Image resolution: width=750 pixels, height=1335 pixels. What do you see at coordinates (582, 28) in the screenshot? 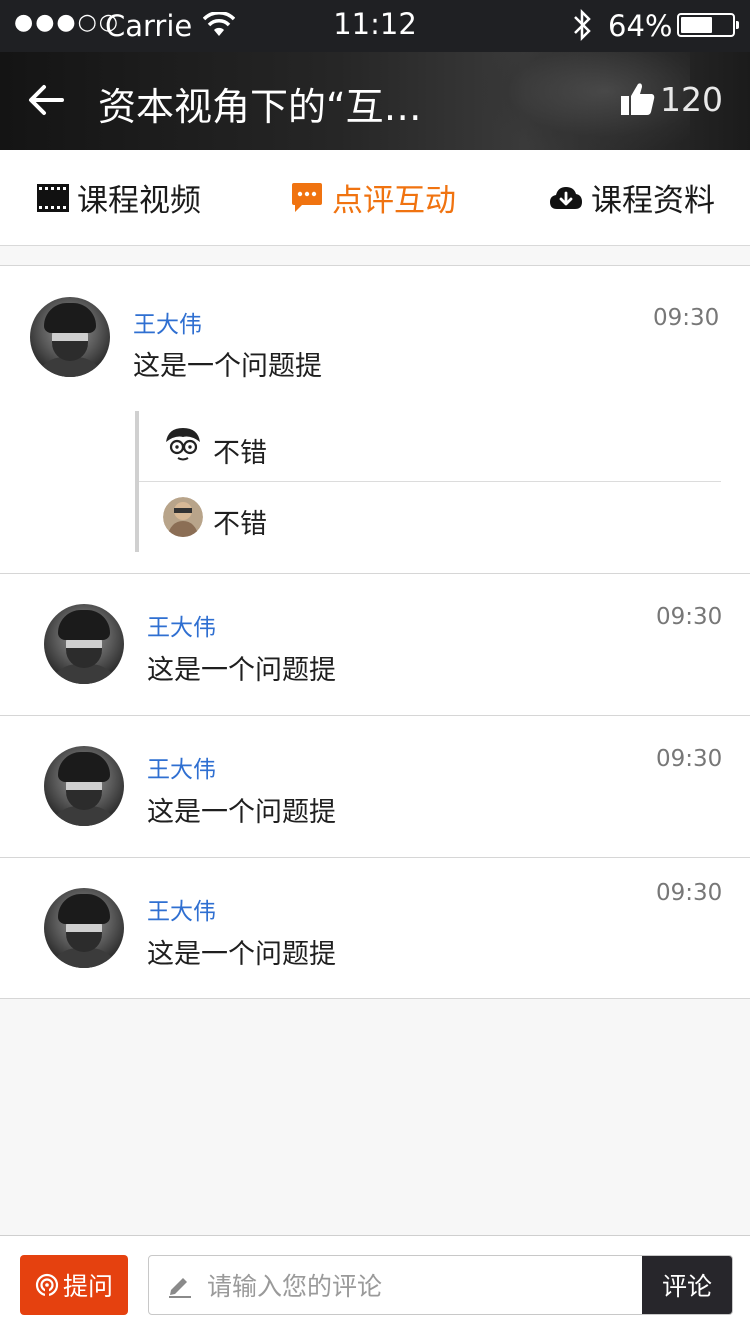
I see `bluetooth-icon` at bounding box center [582, 28].